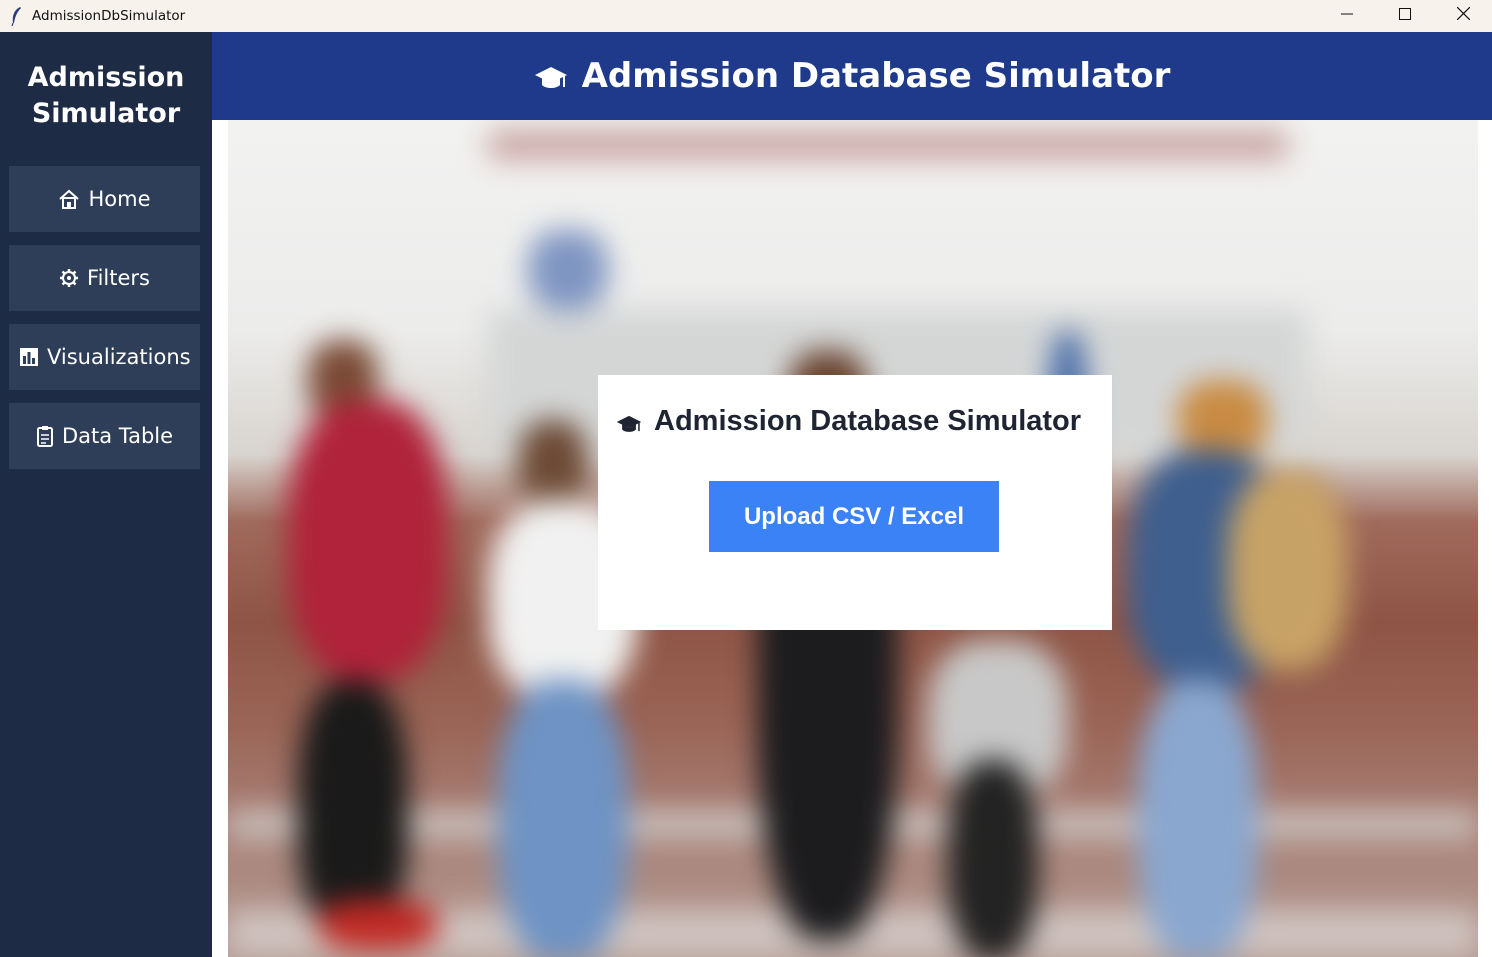  I want to click on sidebar-item-visualizations: Visualizations, so click(104, 357).